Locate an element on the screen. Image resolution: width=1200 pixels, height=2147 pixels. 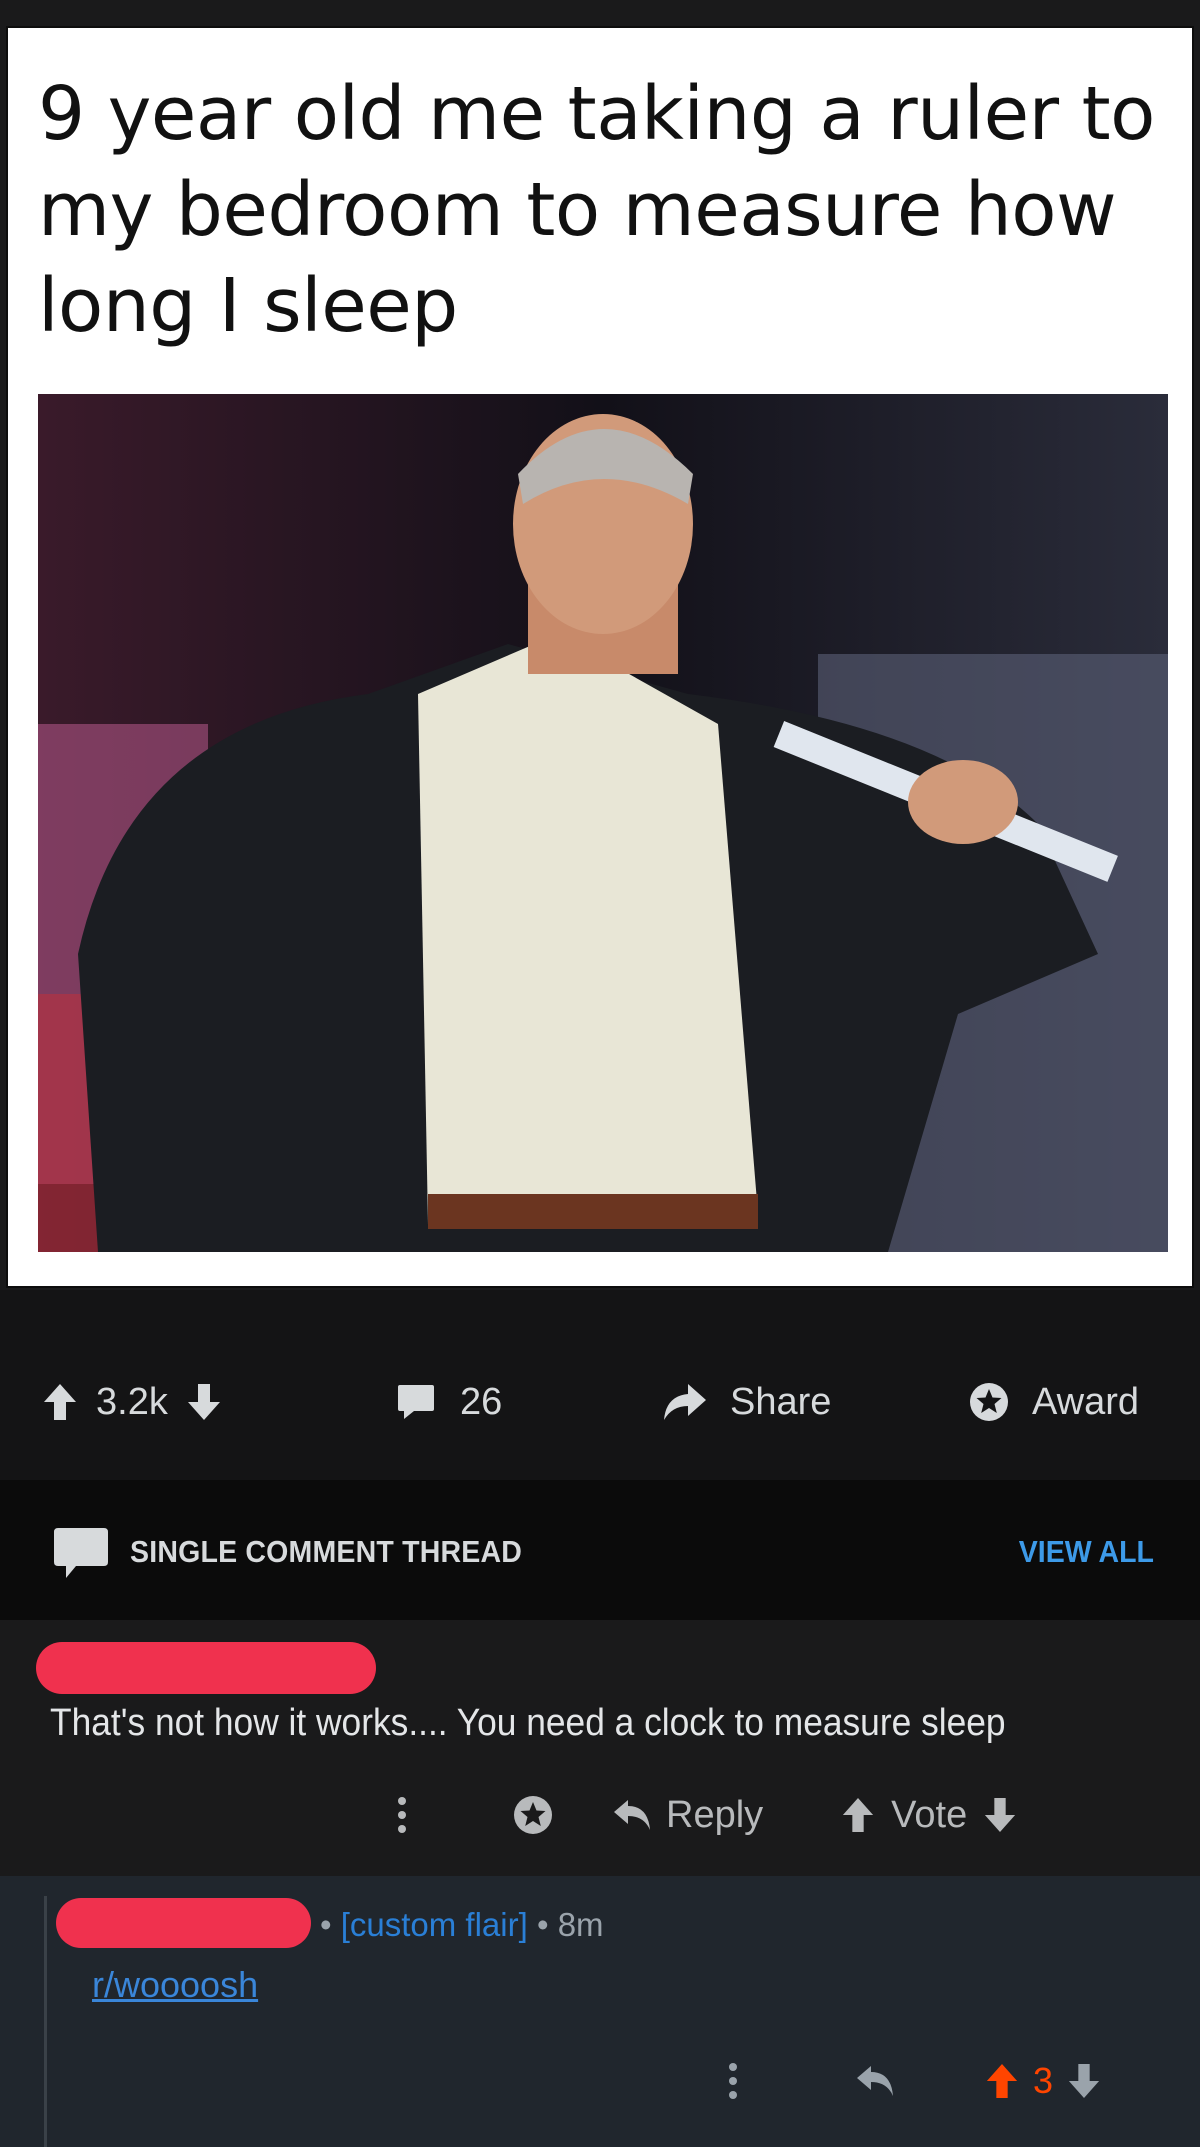
share-label: Share is located at coordinates (781, 1401).